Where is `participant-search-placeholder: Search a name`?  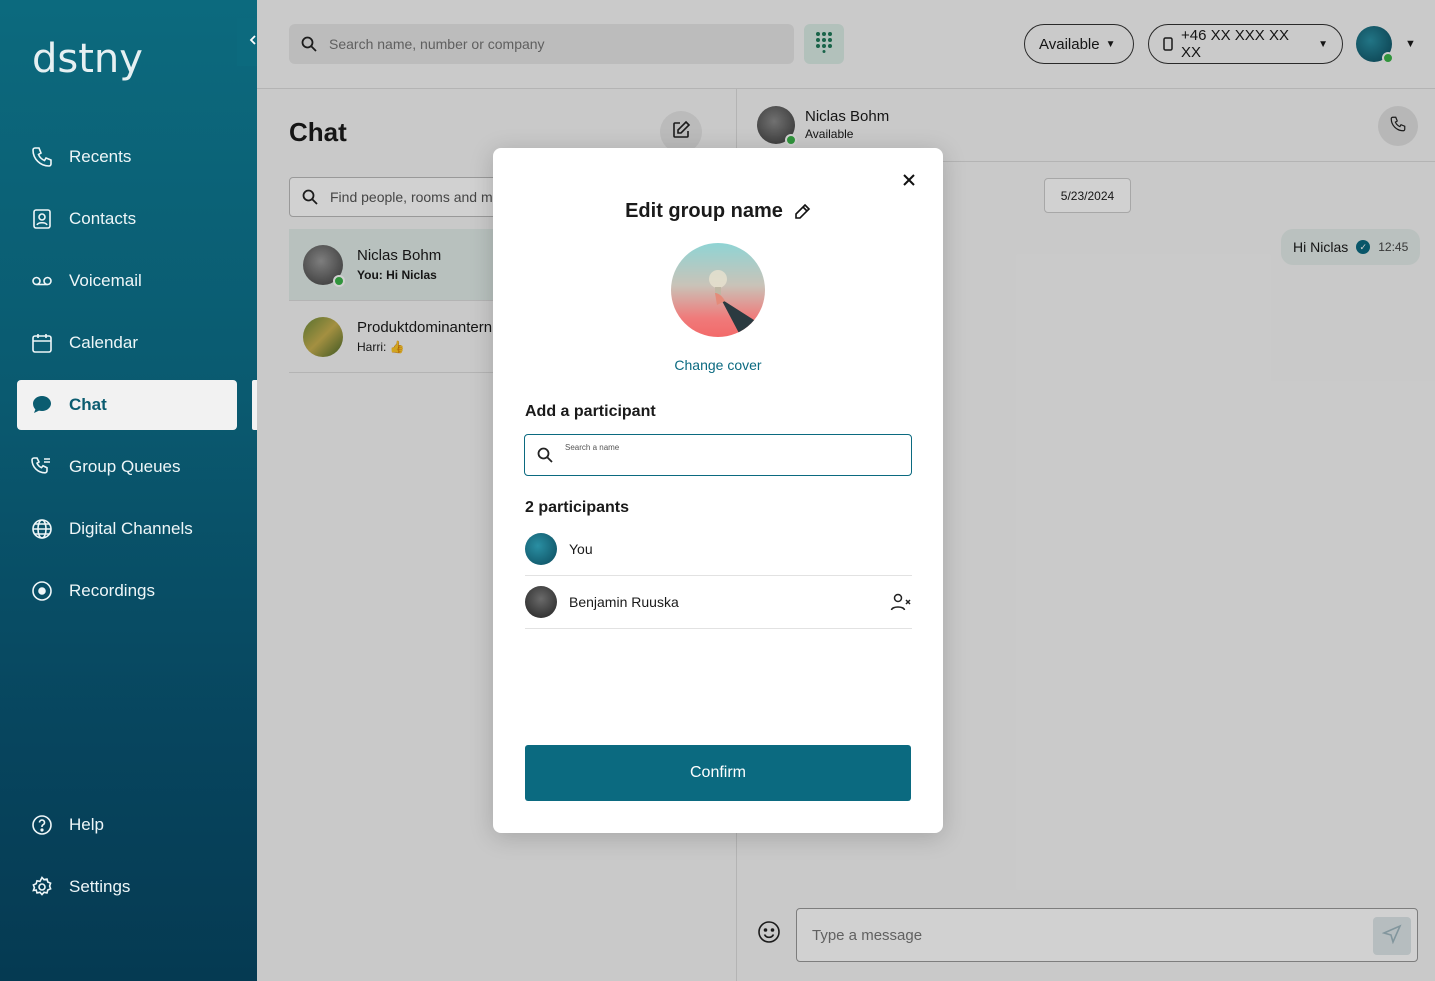
participant-search-placeholder: Search a name is located at coordinates (592, 447).